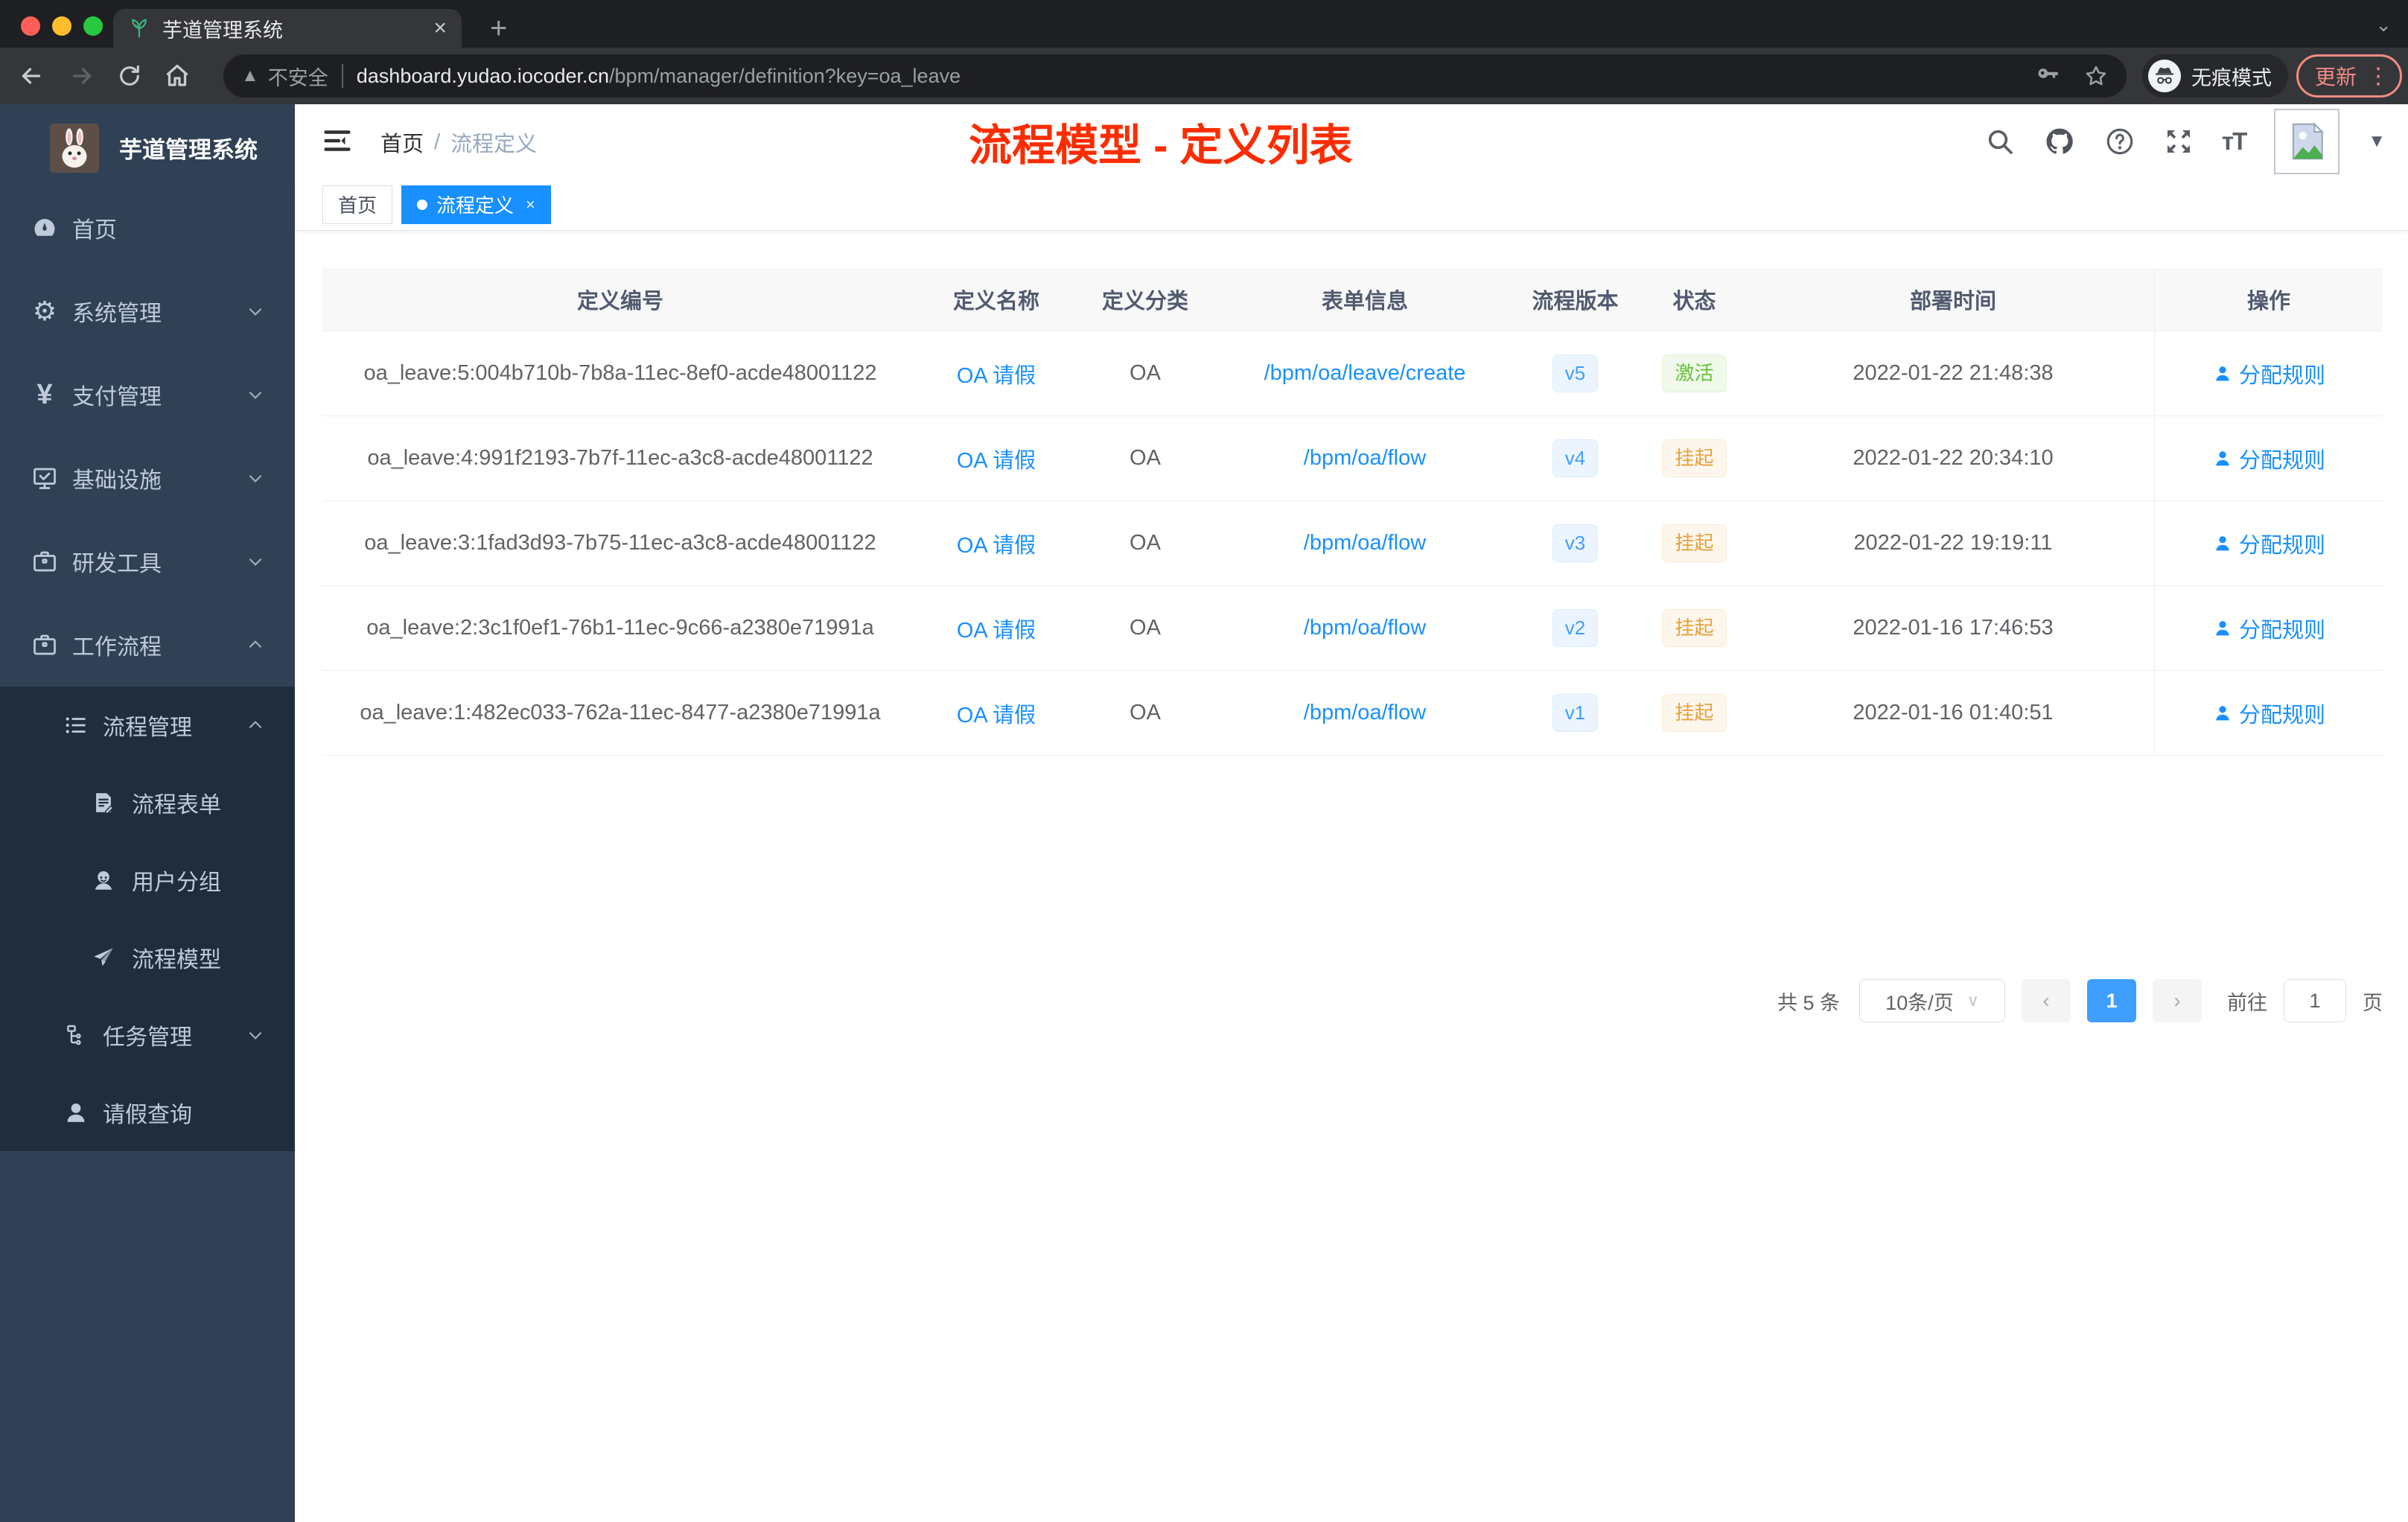 The image size is (2408, 1522). Describe the element at coordinates (530, 204) in the screenshot. I see `tag-close-icon: ×` at that location.